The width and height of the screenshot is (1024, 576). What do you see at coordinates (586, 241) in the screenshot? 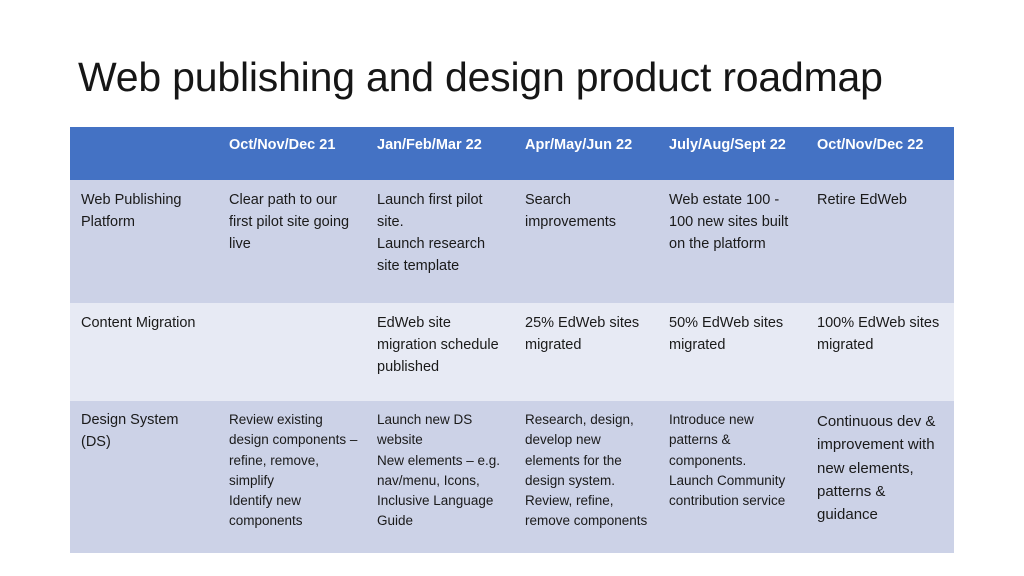
I see `cell-web-publishing-q3: Search improvements` at bounding box center [586, 241].